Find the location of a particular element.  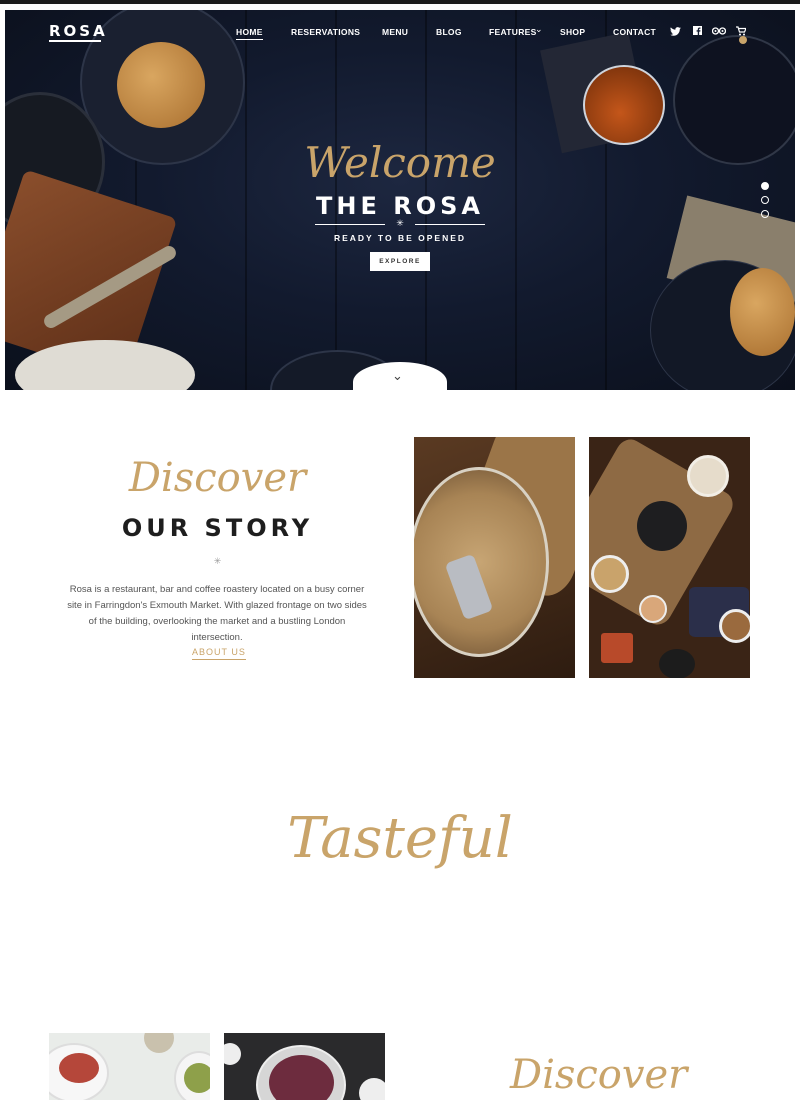

facebook-icon is located at coordinates (697, 30).